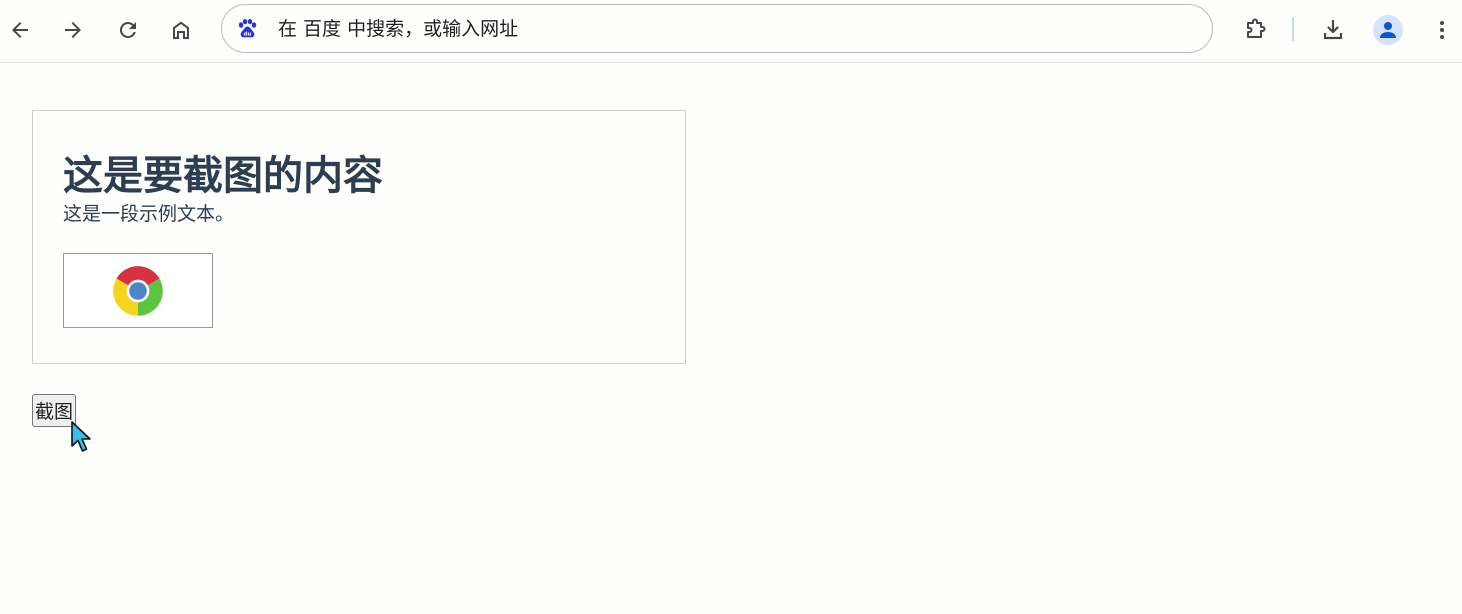 This screenshot has width=1462, height=614. What do you see at coordinates (54, 410) in the screenshot?
I see `capture-button: 截图` at bounding box center [54, 410].